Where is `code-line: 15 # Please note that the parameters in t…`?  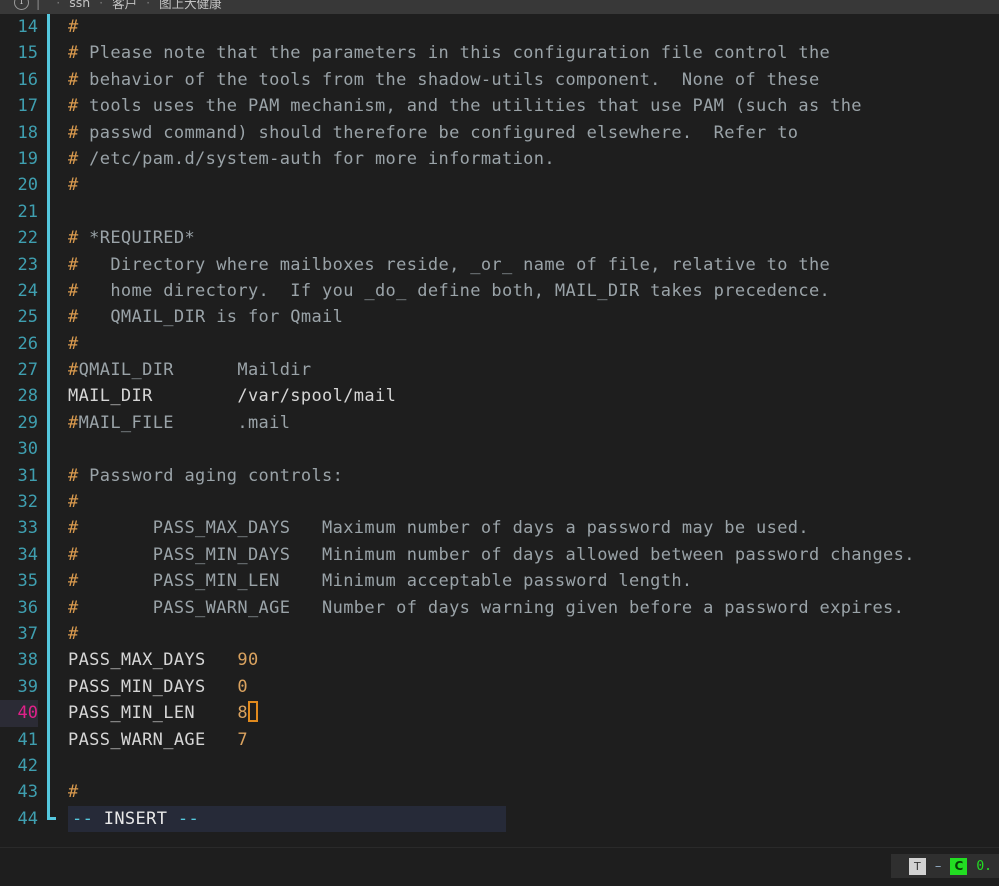 code-line: 15 # Please note that the parameters in t… is located at coordinates (499, 53).